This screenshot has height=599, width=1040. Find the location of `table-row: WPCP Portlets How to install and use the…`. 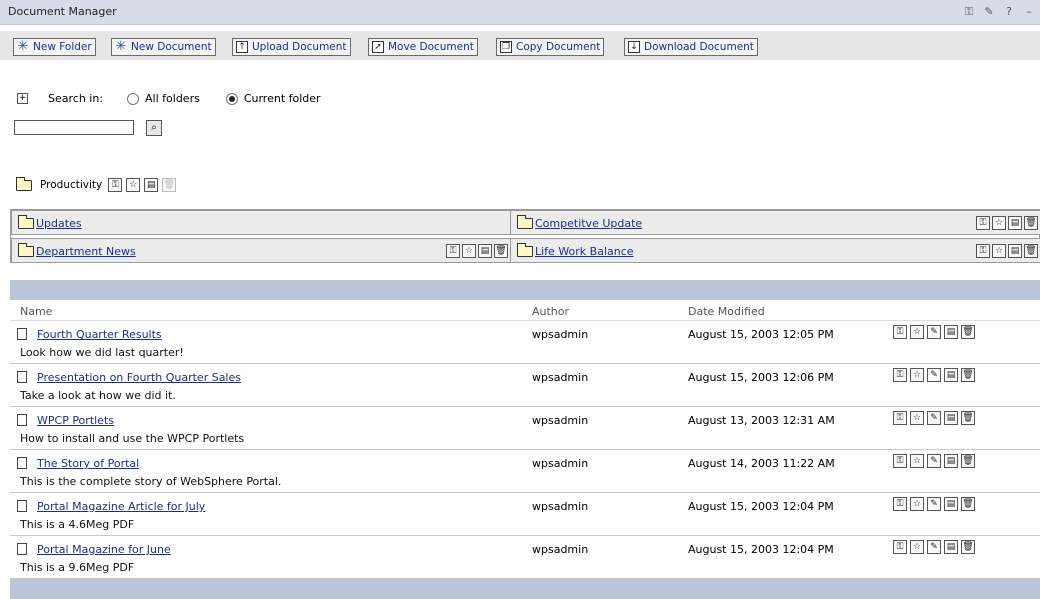

table-row: WPCP Portlets How to install and use the… is located at coordinates (525, 428).